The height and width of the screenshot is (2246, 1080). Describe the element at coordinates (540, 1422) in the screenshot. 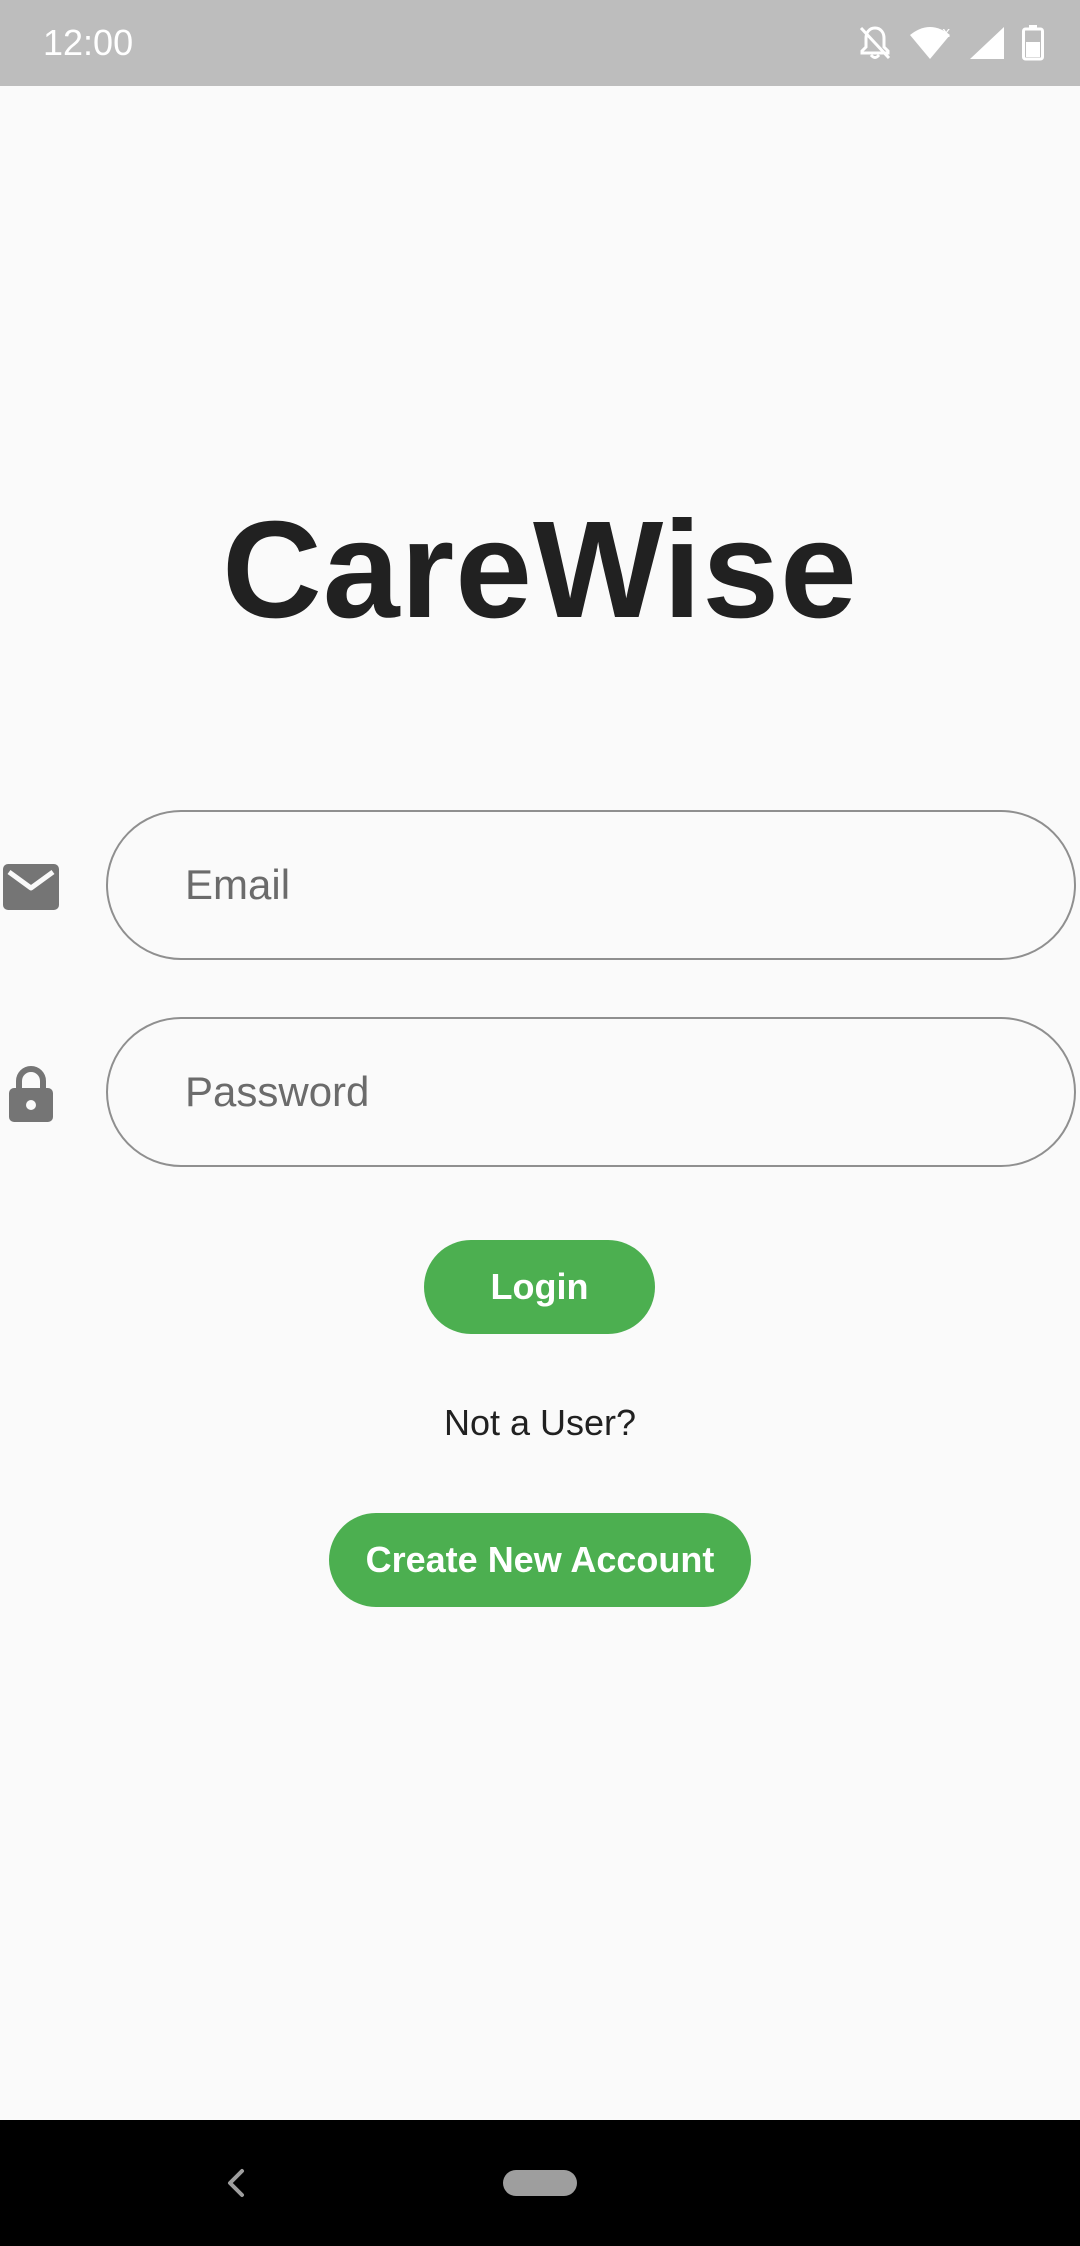

I see `not-user-text: Not a User?` at that location.